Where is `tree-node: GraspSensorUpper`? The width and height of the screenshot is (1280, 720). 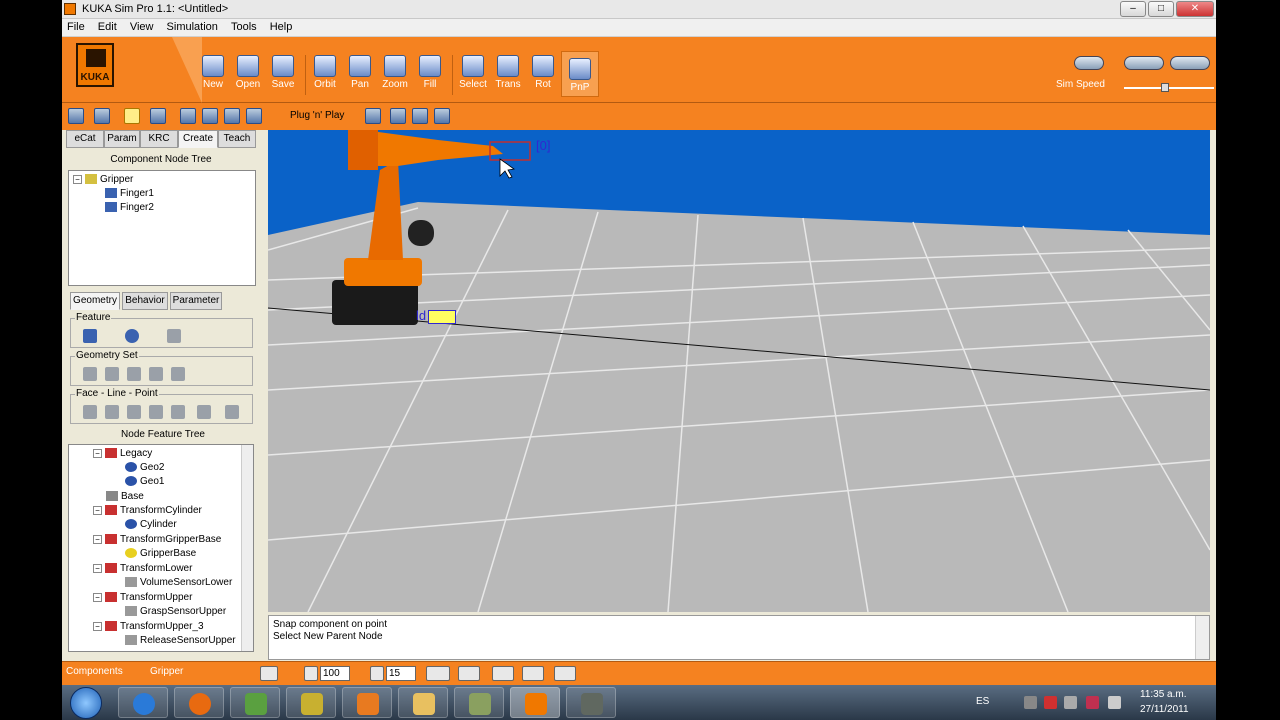
tree-node: GraspSensorUpper is located at coordinates (175, 612).